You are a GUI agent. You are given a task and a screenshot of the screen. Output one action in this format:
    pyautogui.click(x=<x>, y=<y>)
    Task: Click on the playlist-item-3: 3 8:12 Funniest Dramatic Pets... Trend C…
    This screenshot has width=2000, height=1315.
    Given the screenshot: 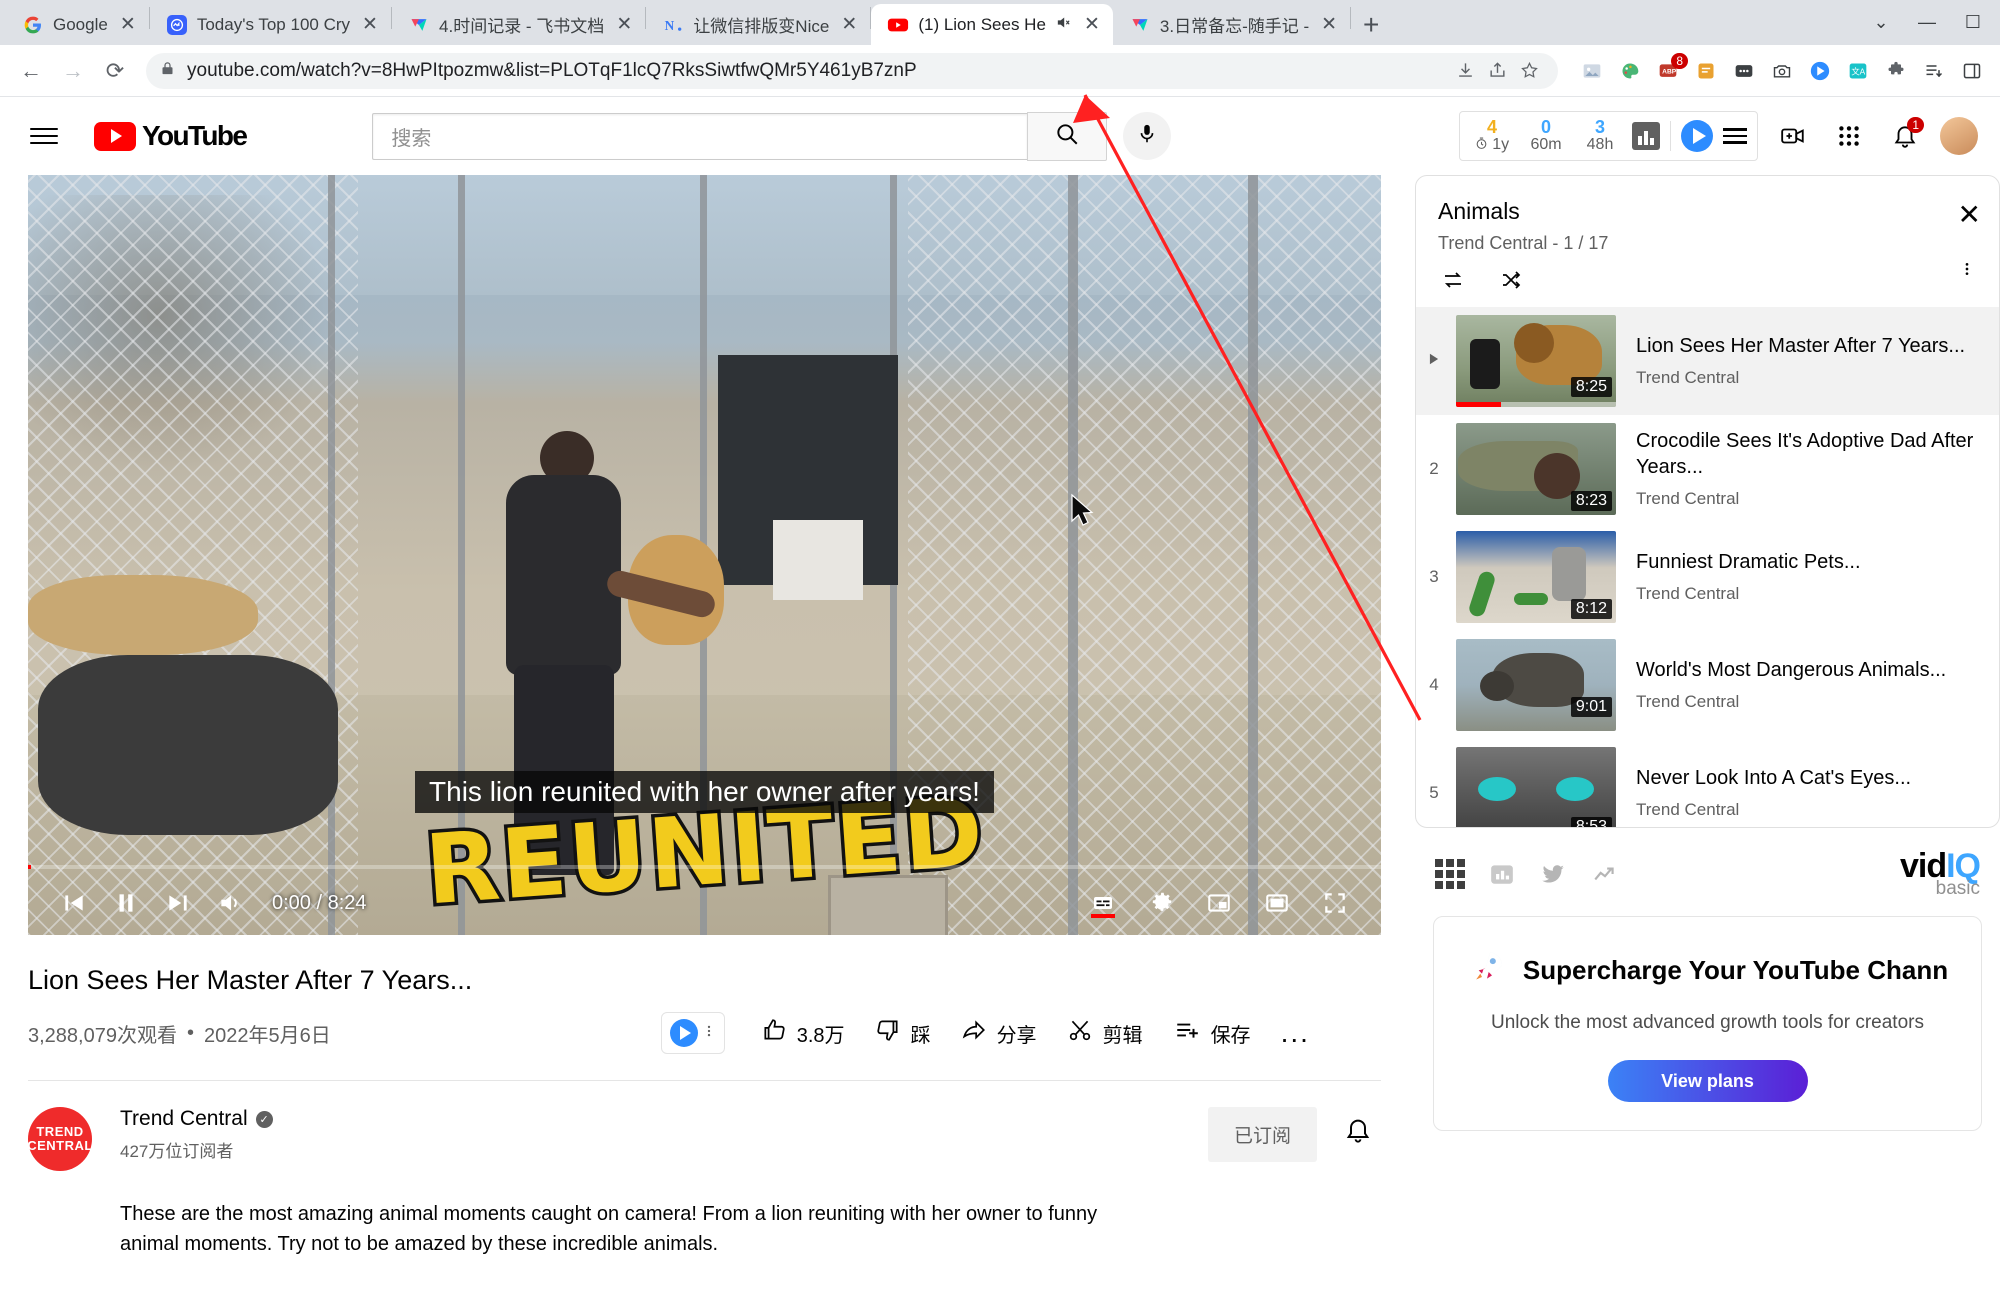 What is the action you would take?
    pyautogui.click(x=1707, y=577)
    